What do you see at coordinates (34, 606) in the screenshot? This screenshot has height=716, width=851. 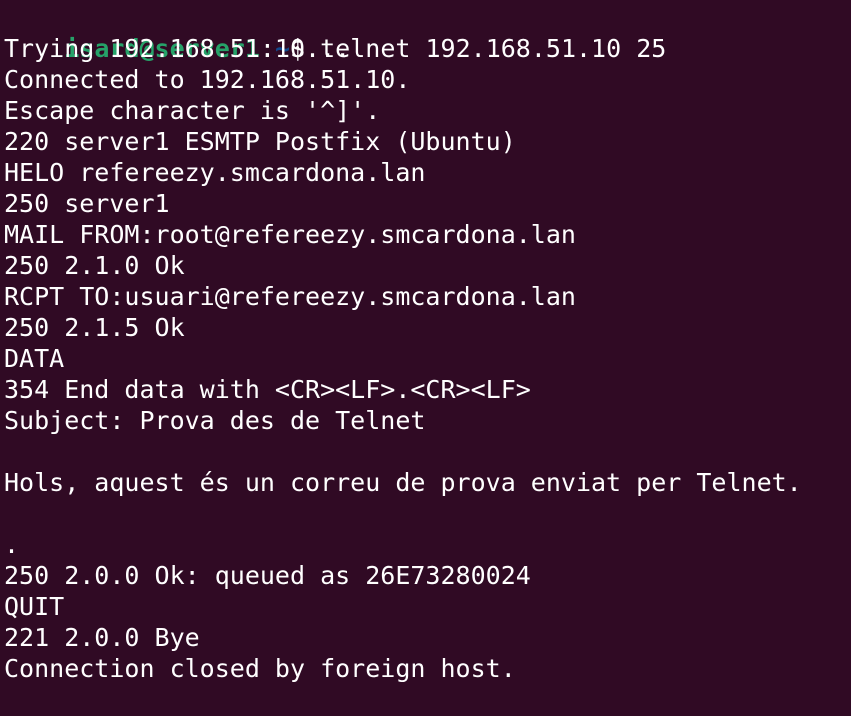 I see `output-line: QUIT` at bounding box center [34, 606].